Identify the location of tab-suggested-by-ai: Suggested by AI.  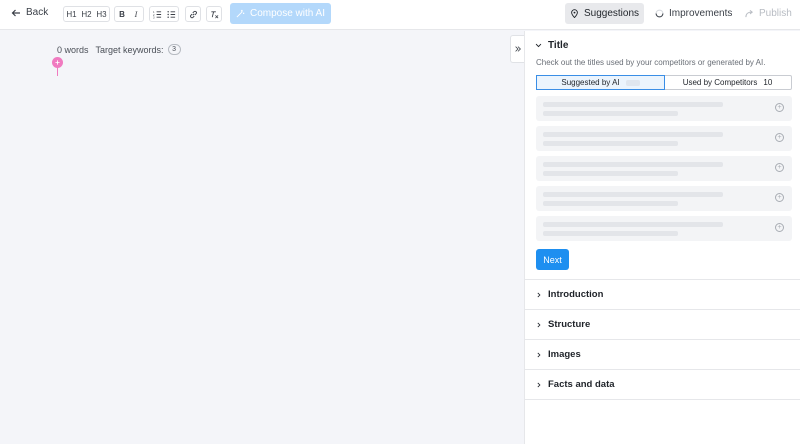
(600, 82).